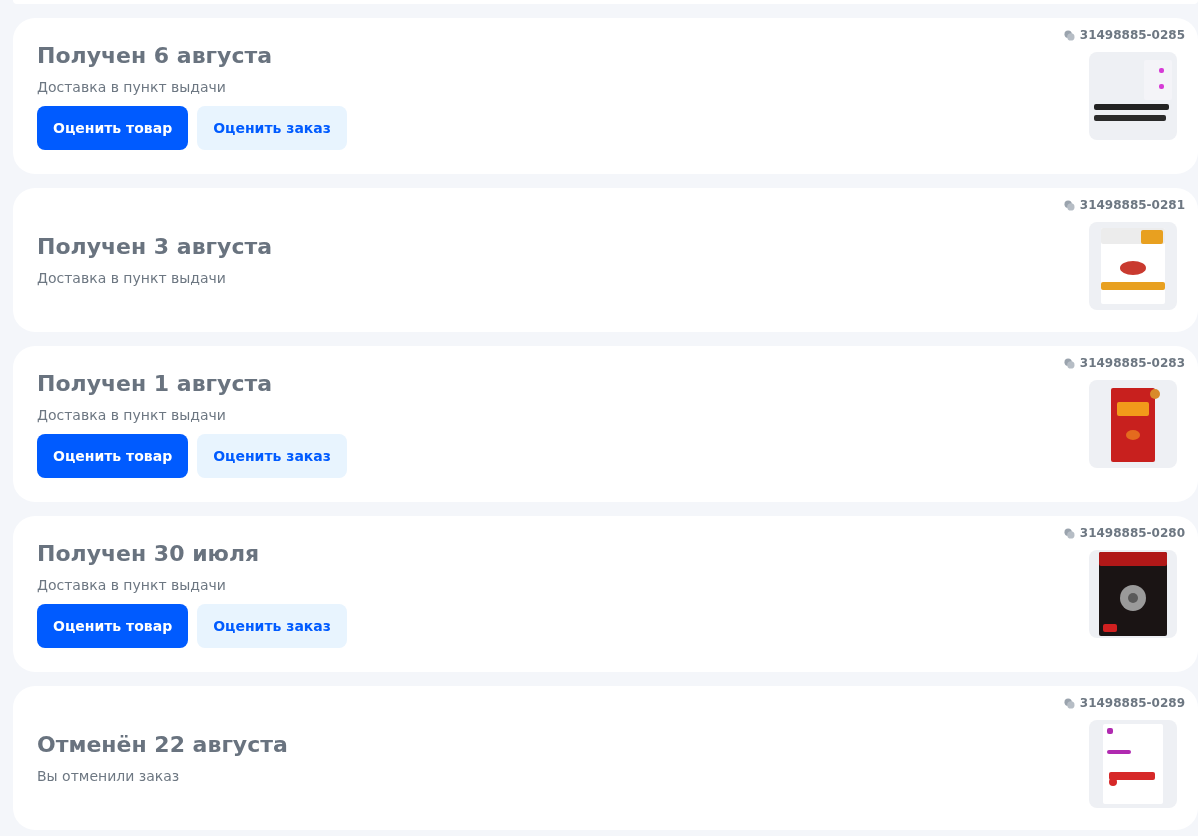  I want to click on delivery-info: Вы отменили заказ, so click(109, 776).